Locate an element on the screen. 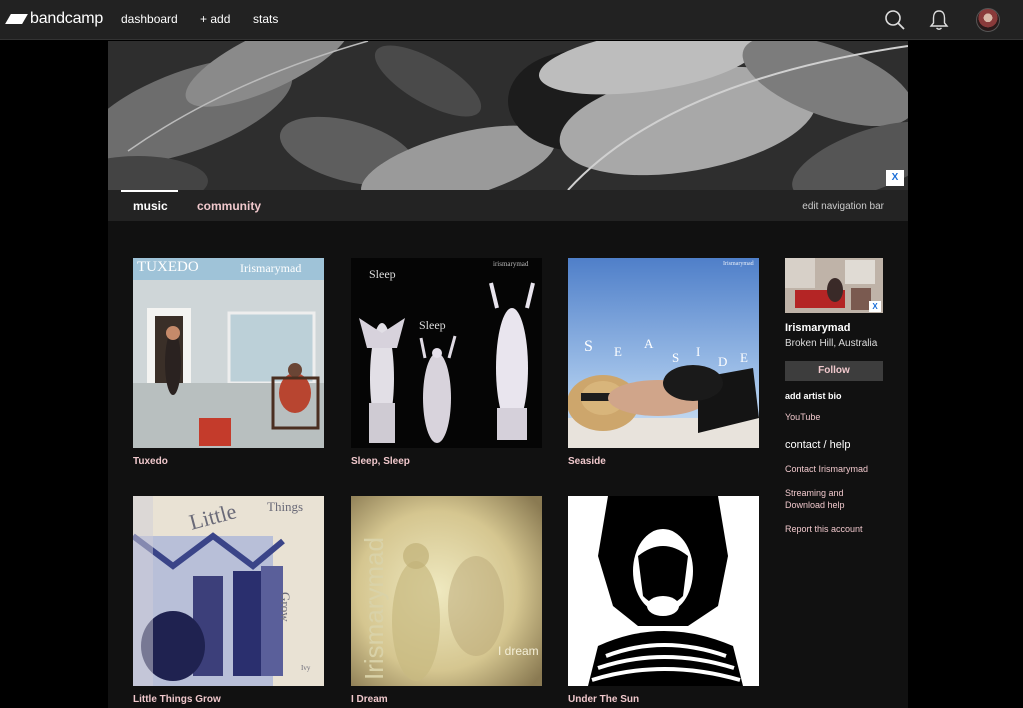  album-item: Sleep Sleep irismarymad Sleep, Sleep is located at coordinates (446, 362).